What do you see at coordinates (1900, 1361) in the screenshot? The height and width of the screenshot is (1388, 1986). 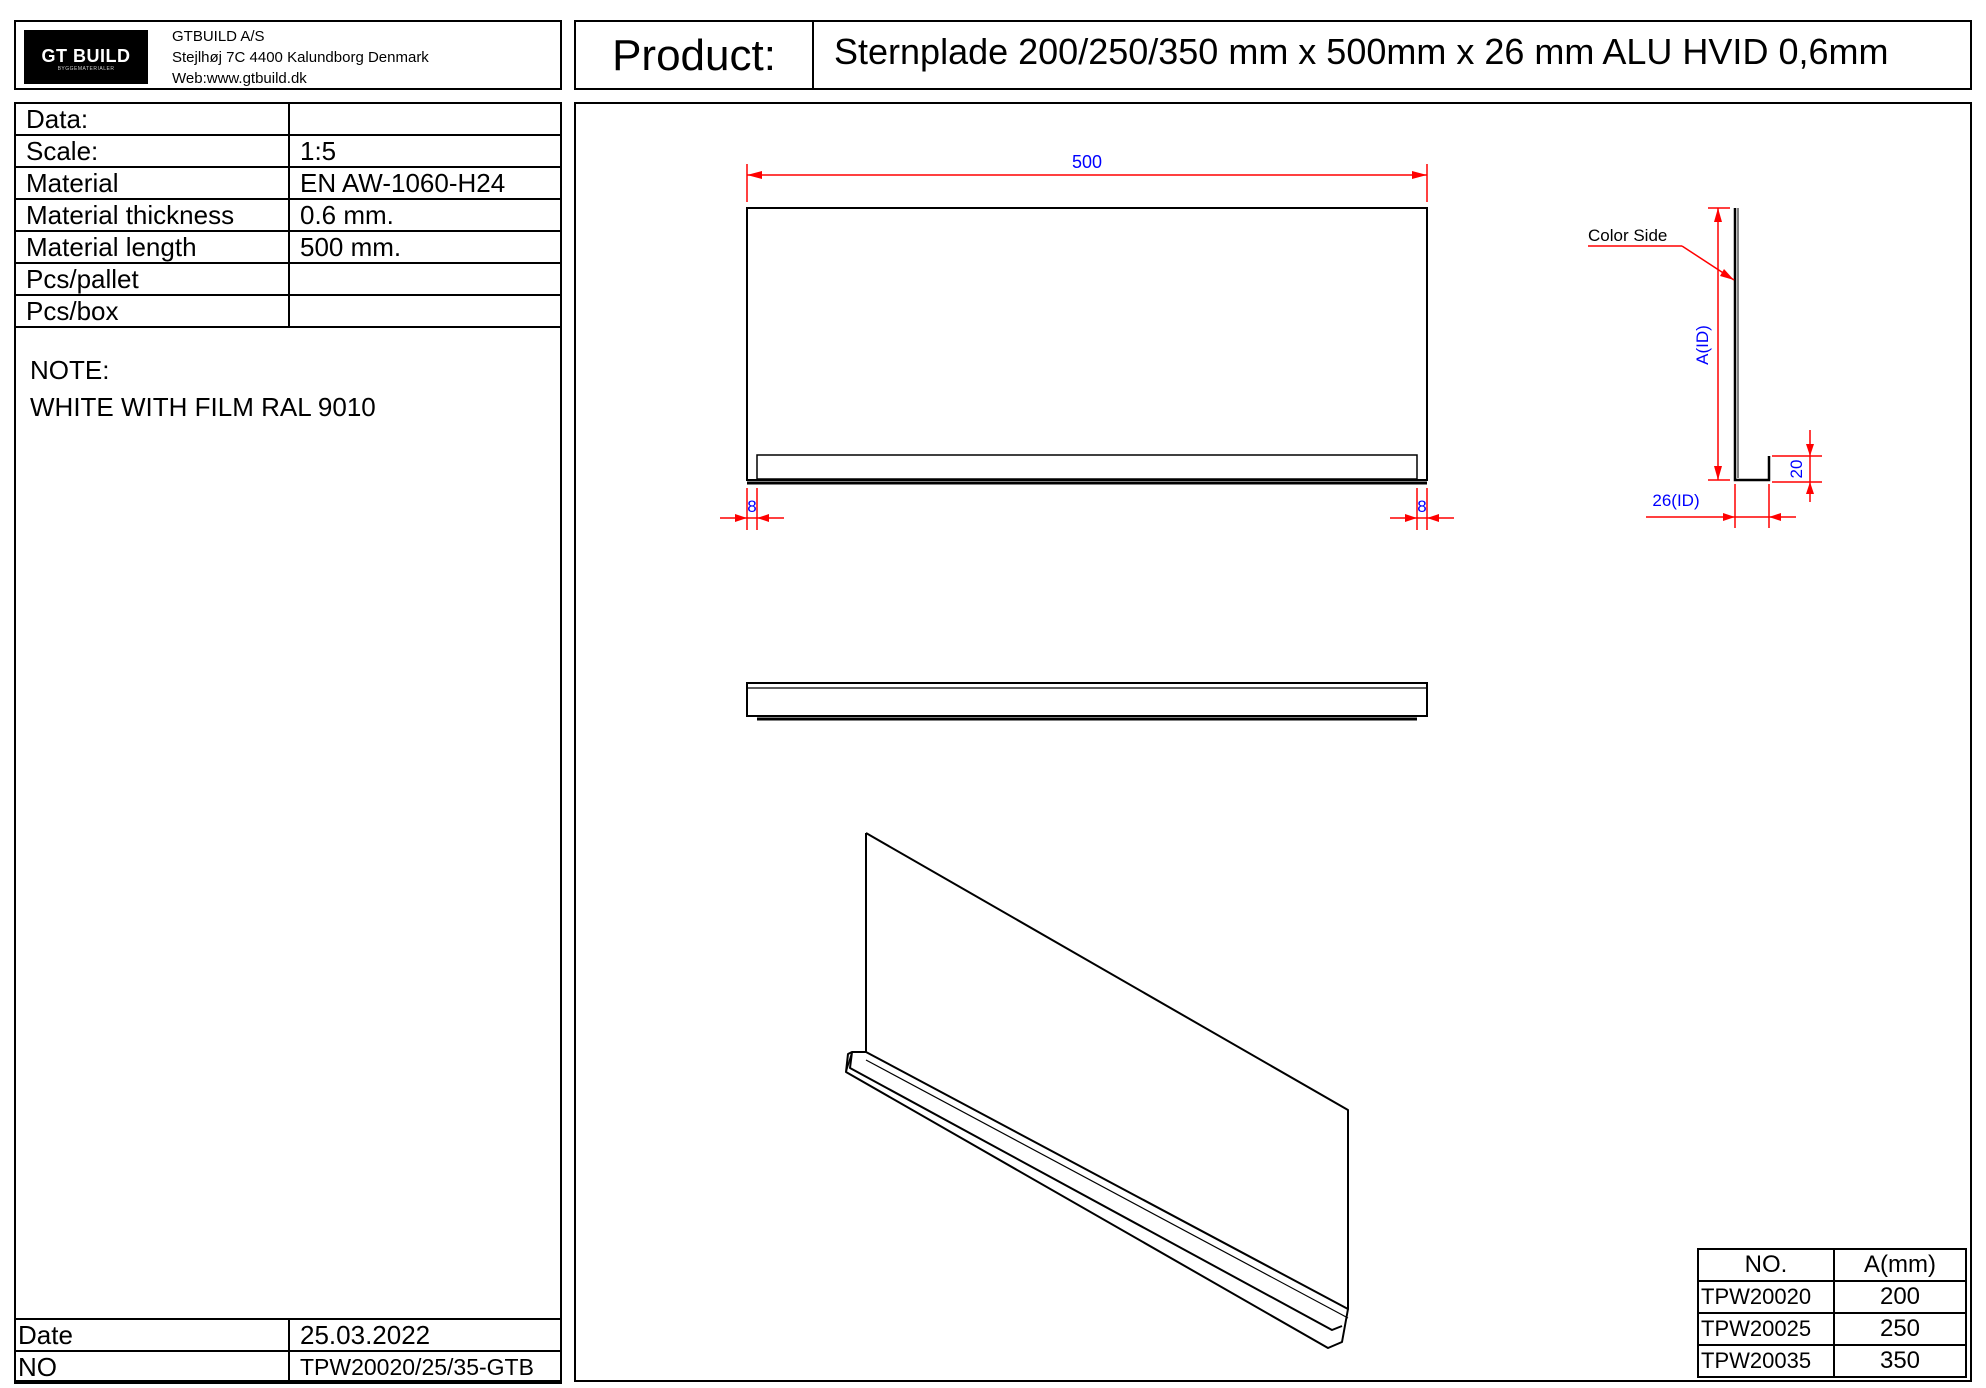 I see `variant-a: 350` at bounding box center [1900, 1361].